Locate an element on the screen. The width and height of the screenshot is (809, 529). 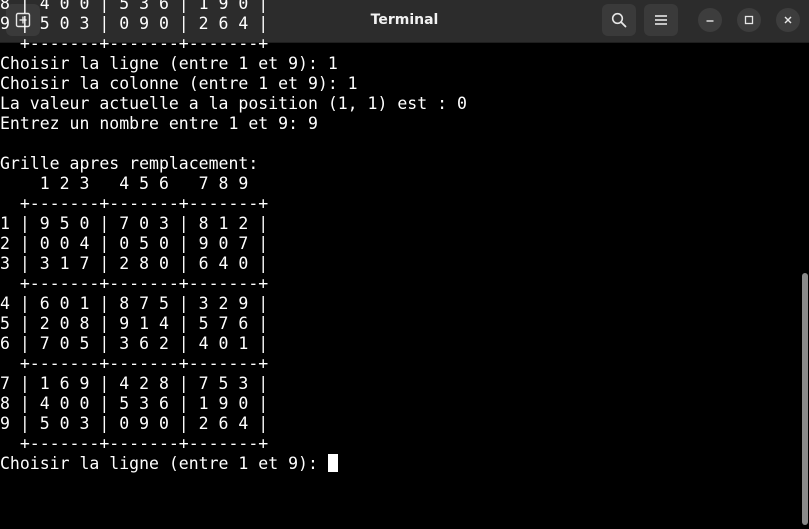
terminal-line: Entrez un nombre entre 1 et 9: 9 is located at coordinates (159, 123).